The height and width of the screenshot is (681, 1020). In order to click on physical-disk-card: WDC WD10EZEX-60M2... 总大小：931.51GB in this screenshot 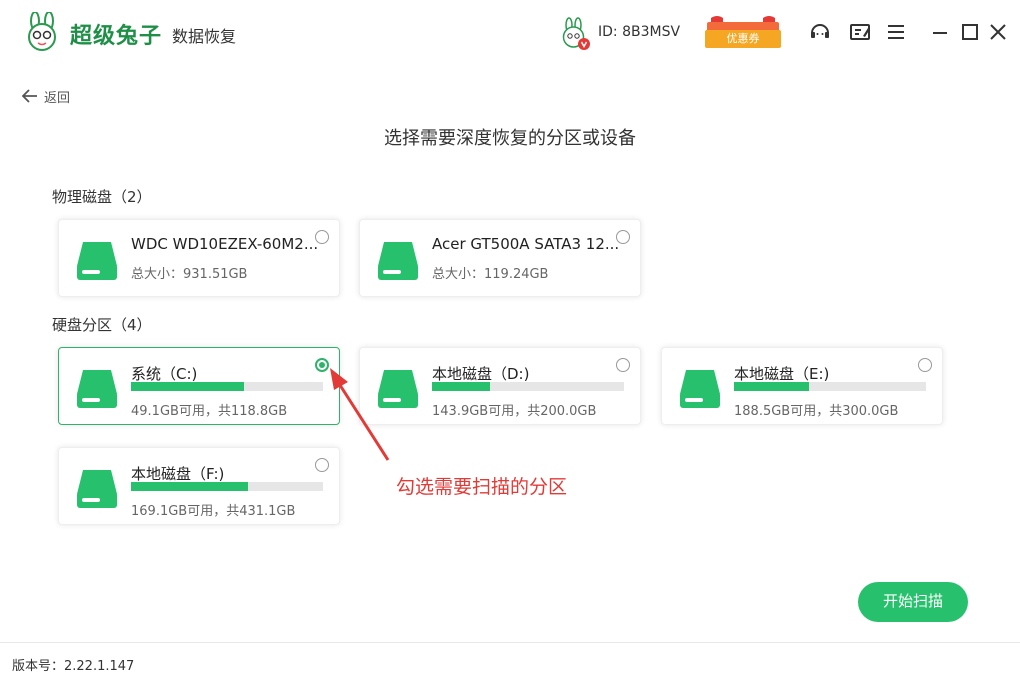, I will do `click(199, 258)`.